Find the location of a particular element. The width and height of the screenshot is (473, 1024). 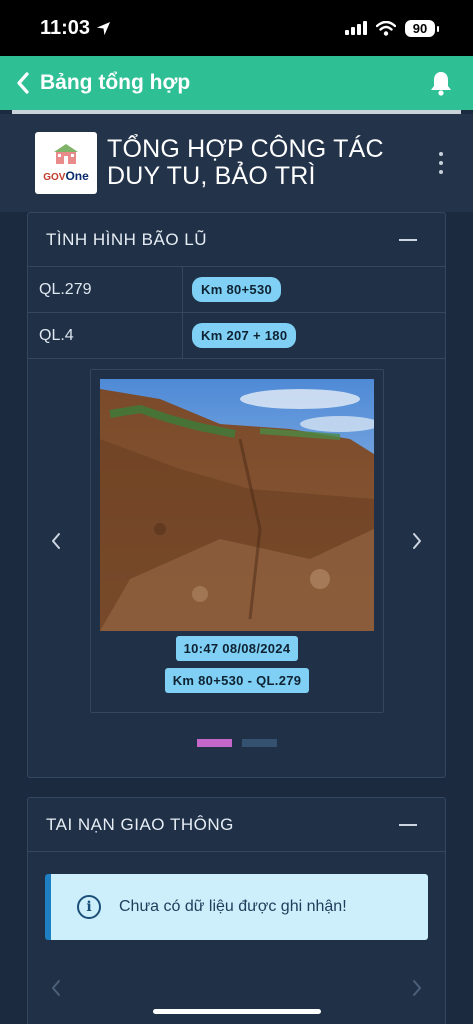

storm-section-title: TÌNH HÌNH BÃO LŨ is located at coordinates (127, 239).